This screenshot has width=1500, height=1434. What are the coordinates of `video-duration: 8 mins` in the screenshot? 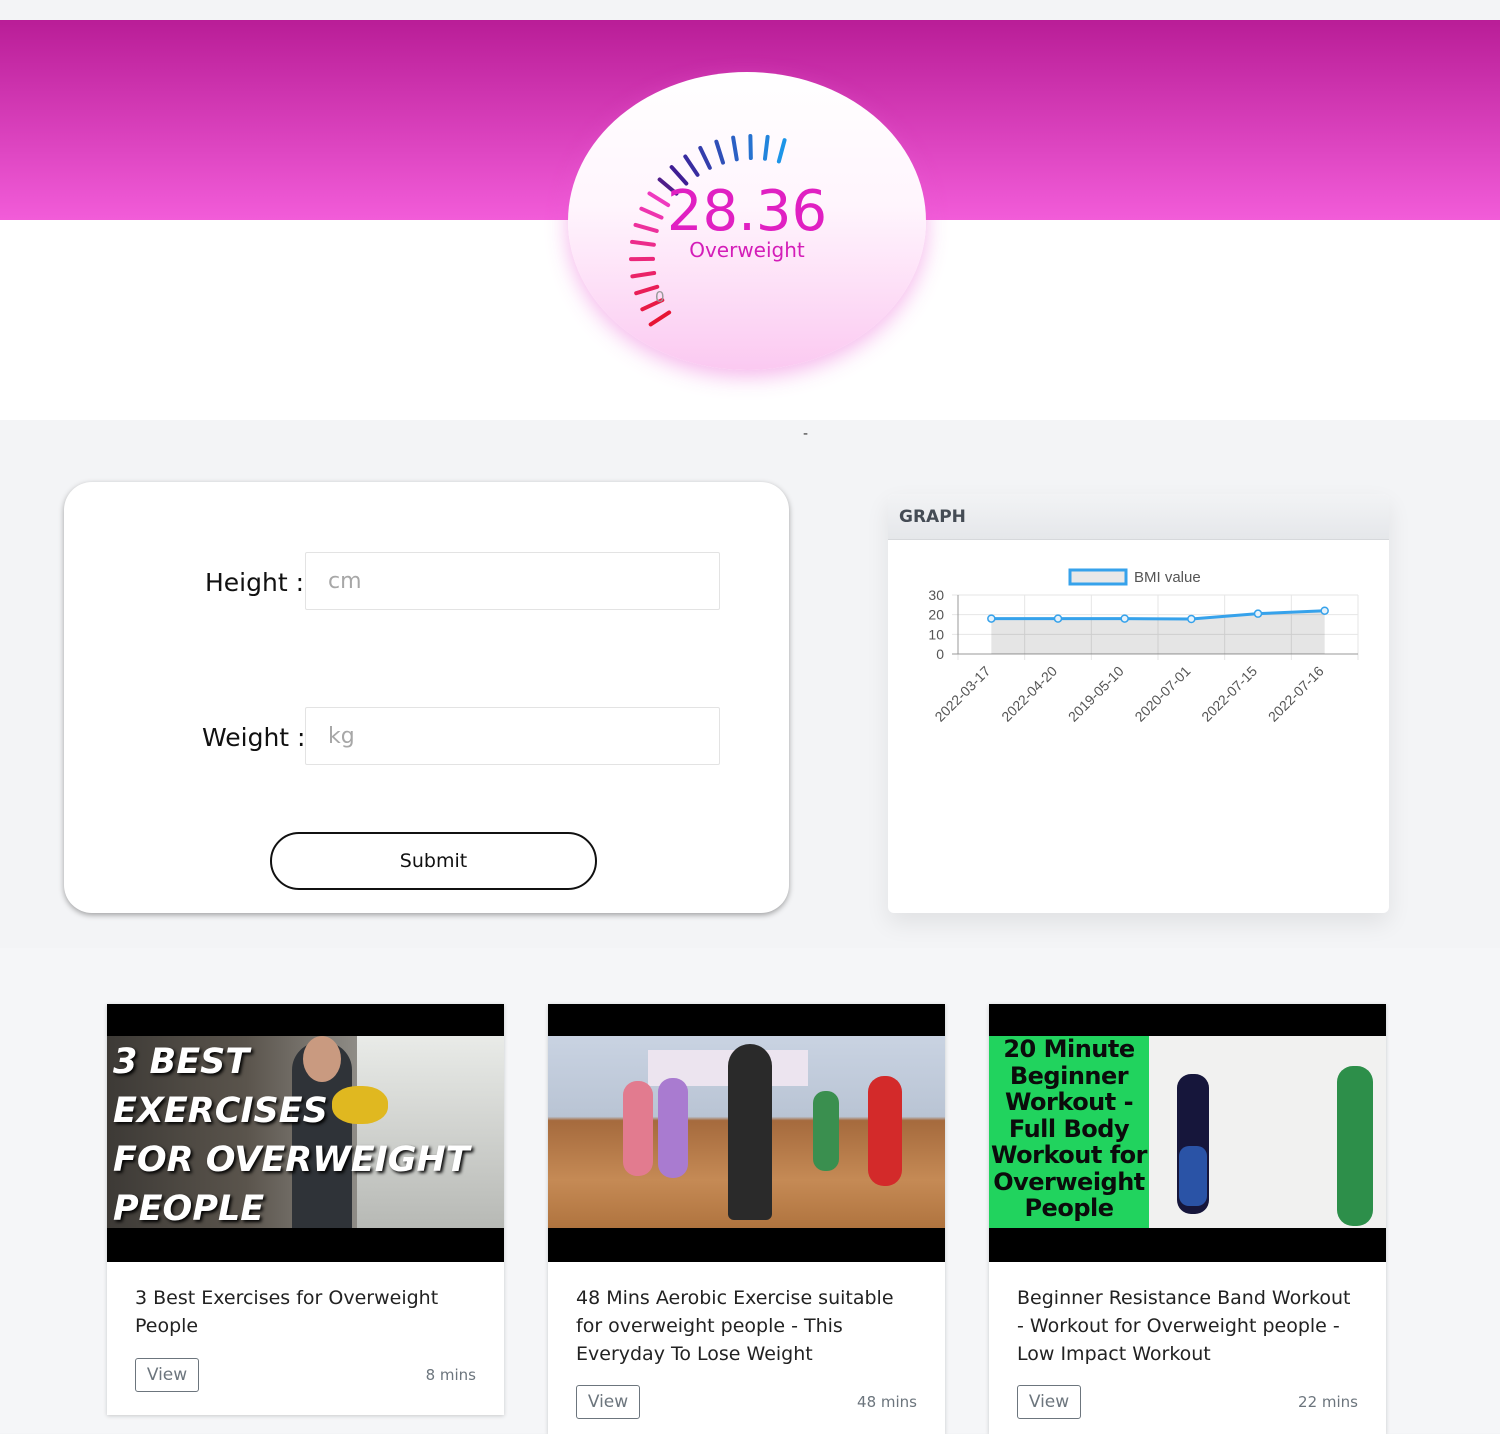 It's located at (451, 1375).